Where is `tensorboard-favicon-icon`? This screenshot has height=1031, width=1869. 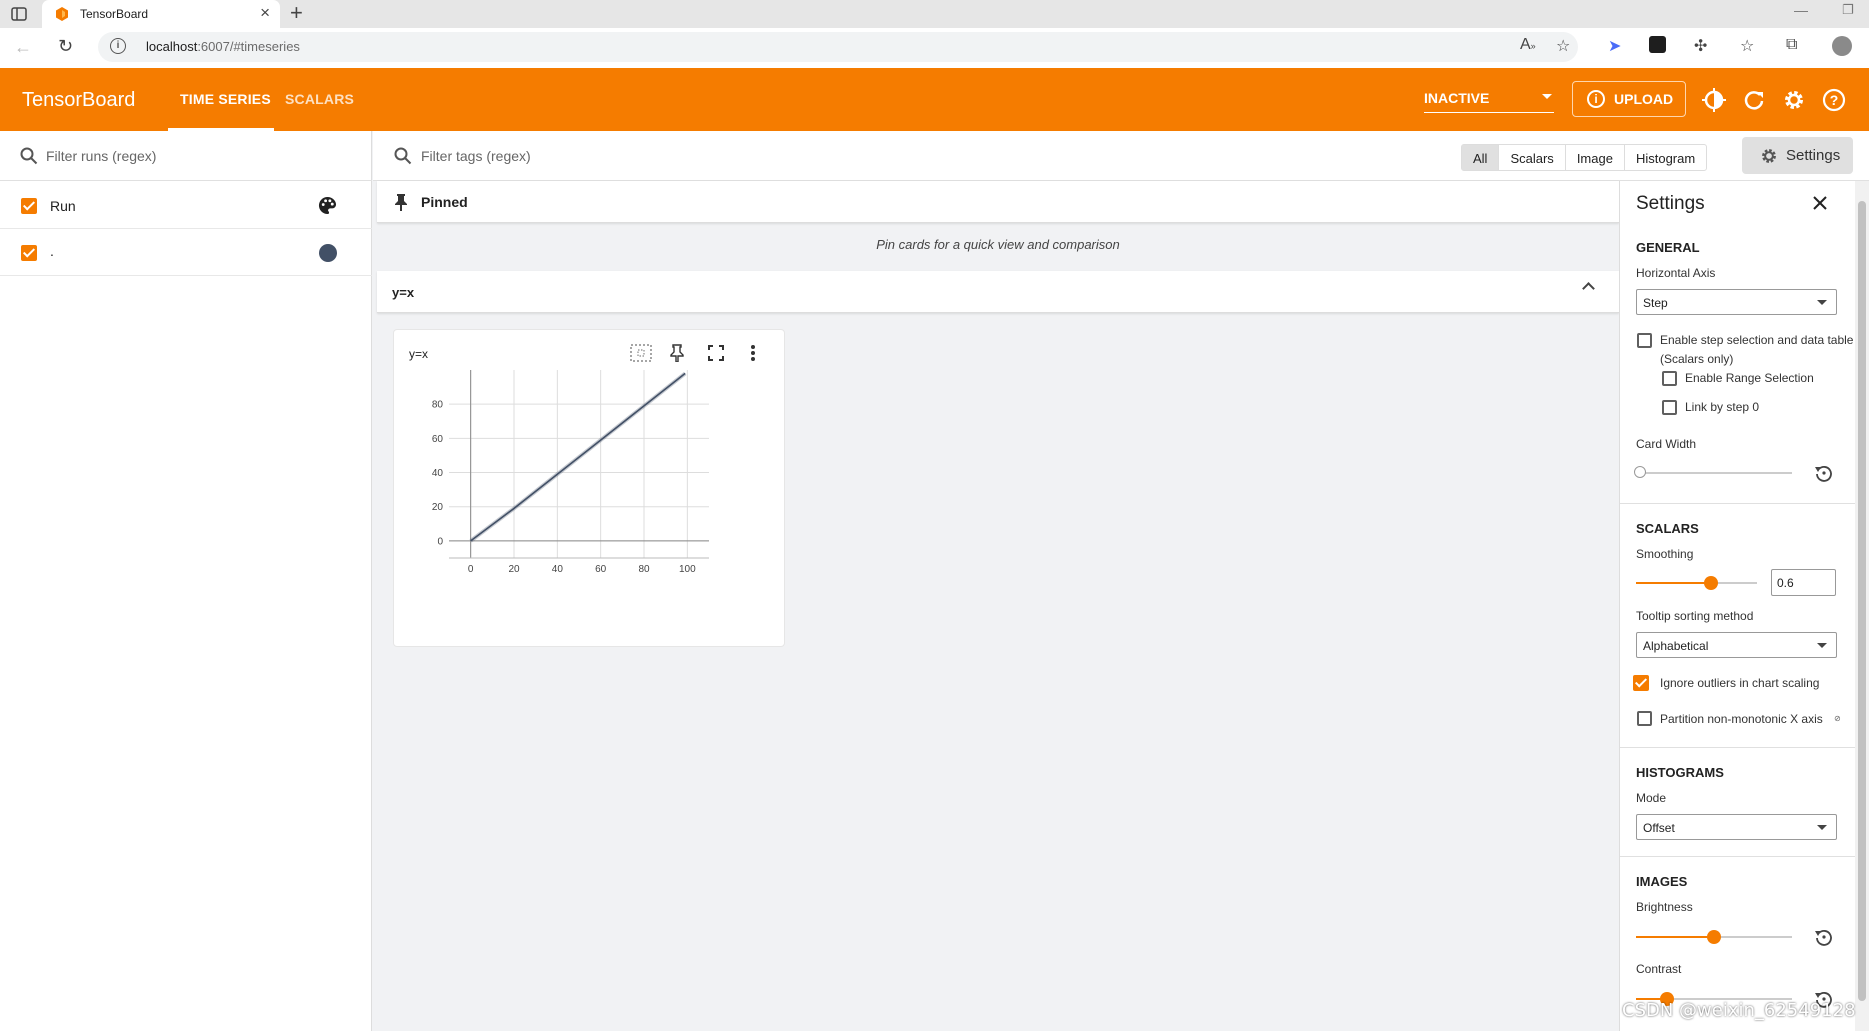 tensorboard-favicon-icon is located at coordinates (62, 14).